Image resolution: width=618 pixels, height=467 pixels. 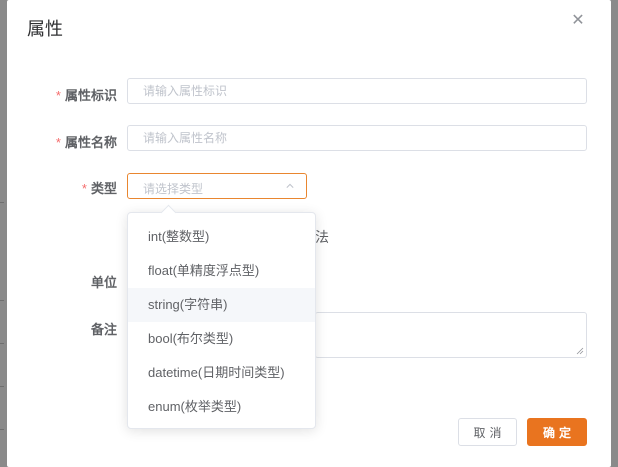 I want to click on type-label: * 类型, so click(x=99, y=188).